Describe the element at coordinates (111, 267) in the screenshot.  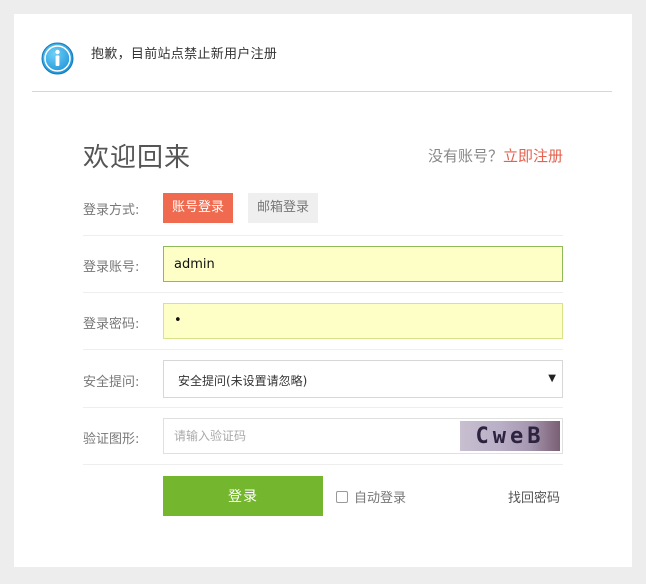
I see `account-label: 登录账号:` at that location.